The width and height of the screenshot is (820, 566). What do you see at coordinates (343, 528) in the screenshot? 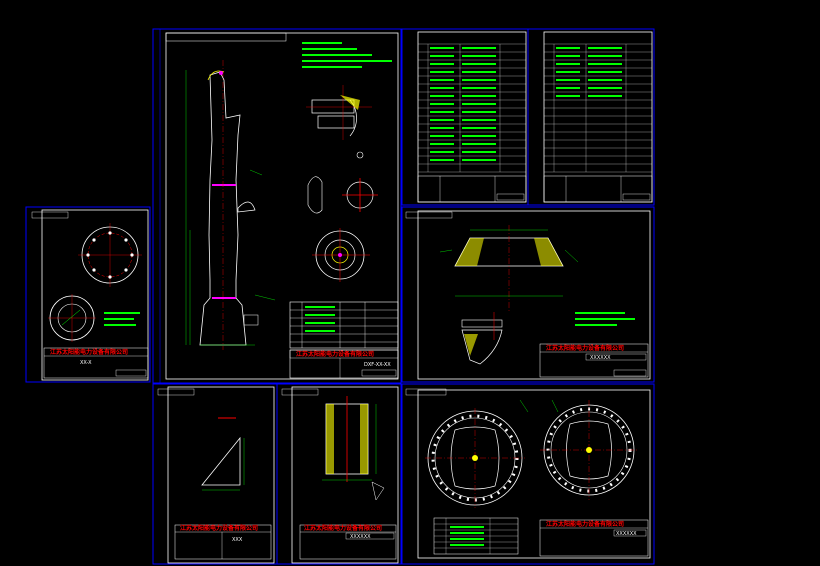
I see `company-name-sleeve: 江苏太阳能电力设备有限公司` at bounding box center [343, 528].